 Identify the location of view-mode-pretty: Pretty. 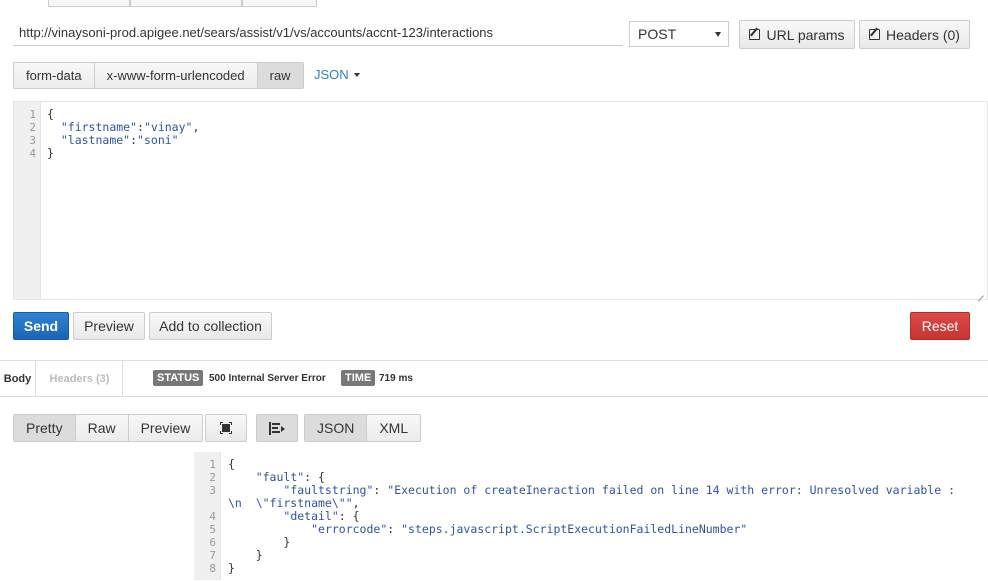
(45, 428).